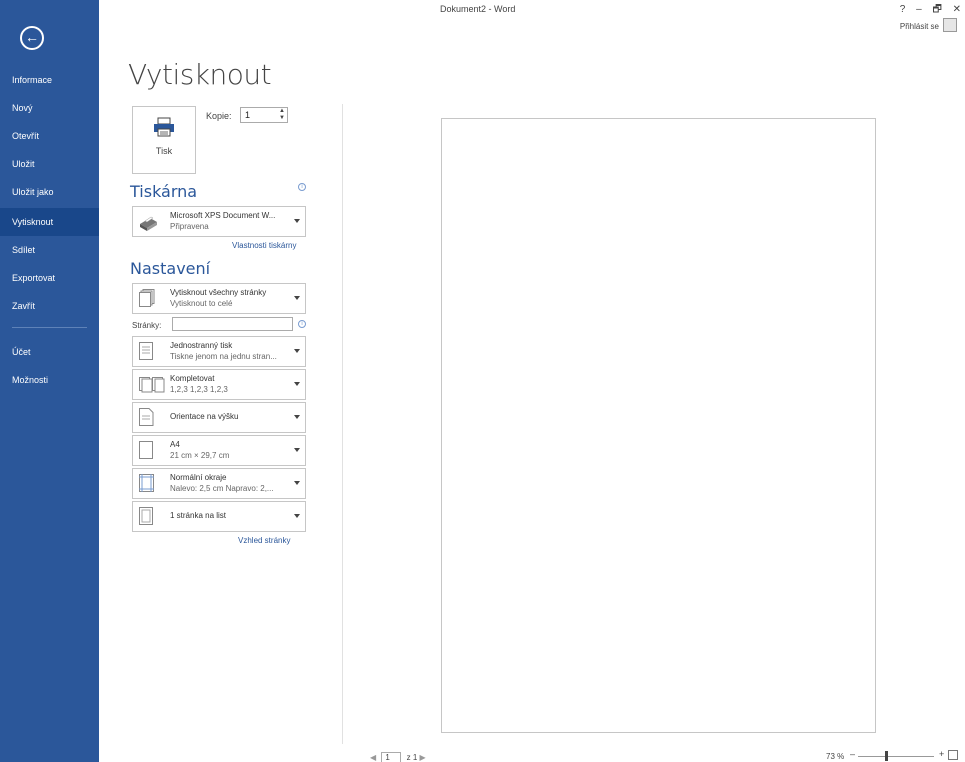  What do you see at coordinates (198, 477) in the screenshot?
I see `margins-label: Normální okraje` at bounding box center [198, 477].